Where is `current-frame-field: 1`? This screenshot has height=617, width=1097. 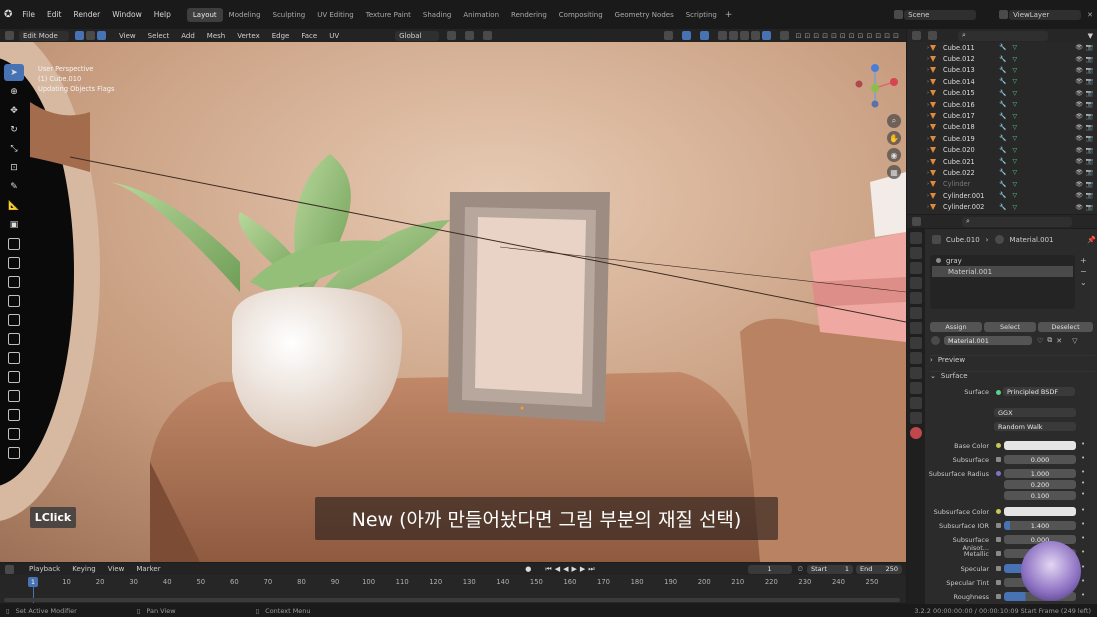
current-frame-field: 1 is located at coordinates (769, 569).